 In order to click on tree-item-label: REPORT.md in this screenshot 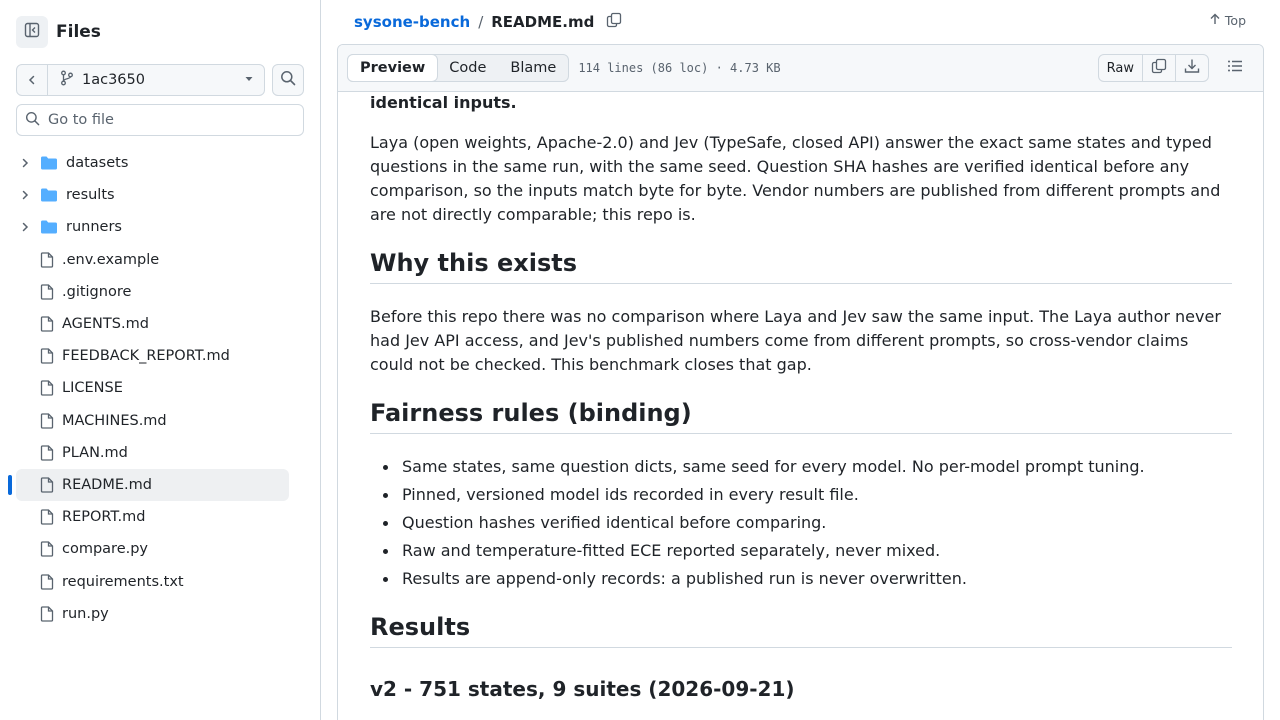, I will do `click(104, 517)`.